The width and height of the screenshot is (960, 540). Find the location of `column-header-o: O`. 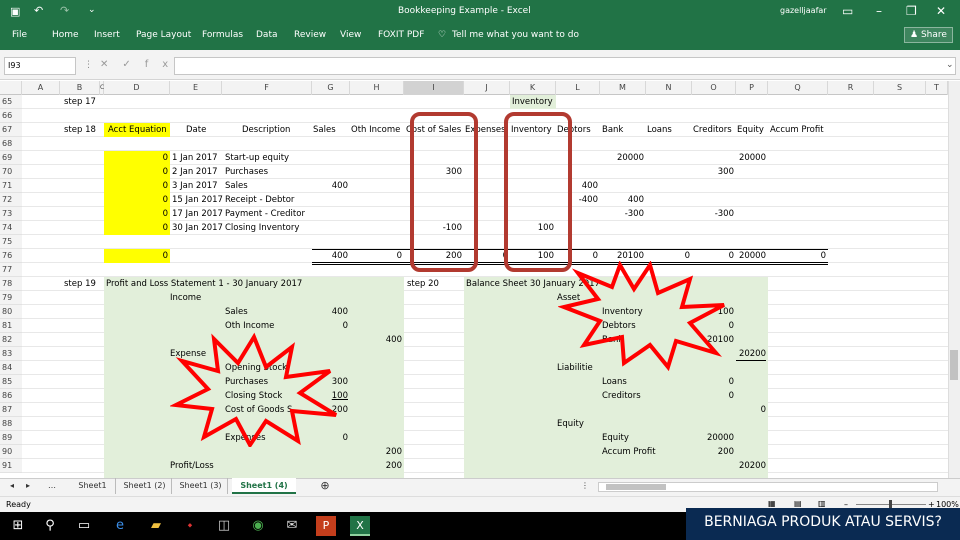

column-header-o: O is located at coordinates (714, 88).